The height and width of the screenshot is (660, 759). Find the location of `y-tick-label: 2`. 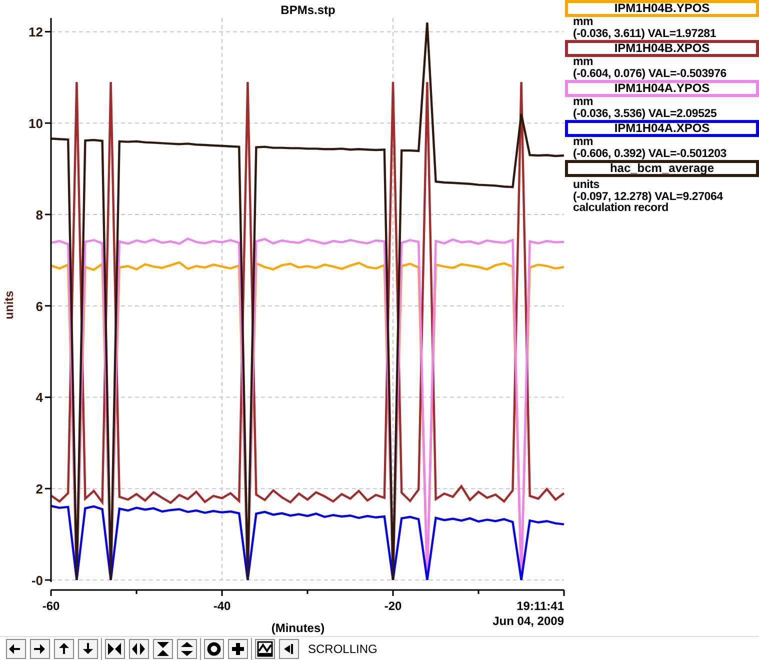

y-tick-label: 2 is located at coordinates (39, 489).